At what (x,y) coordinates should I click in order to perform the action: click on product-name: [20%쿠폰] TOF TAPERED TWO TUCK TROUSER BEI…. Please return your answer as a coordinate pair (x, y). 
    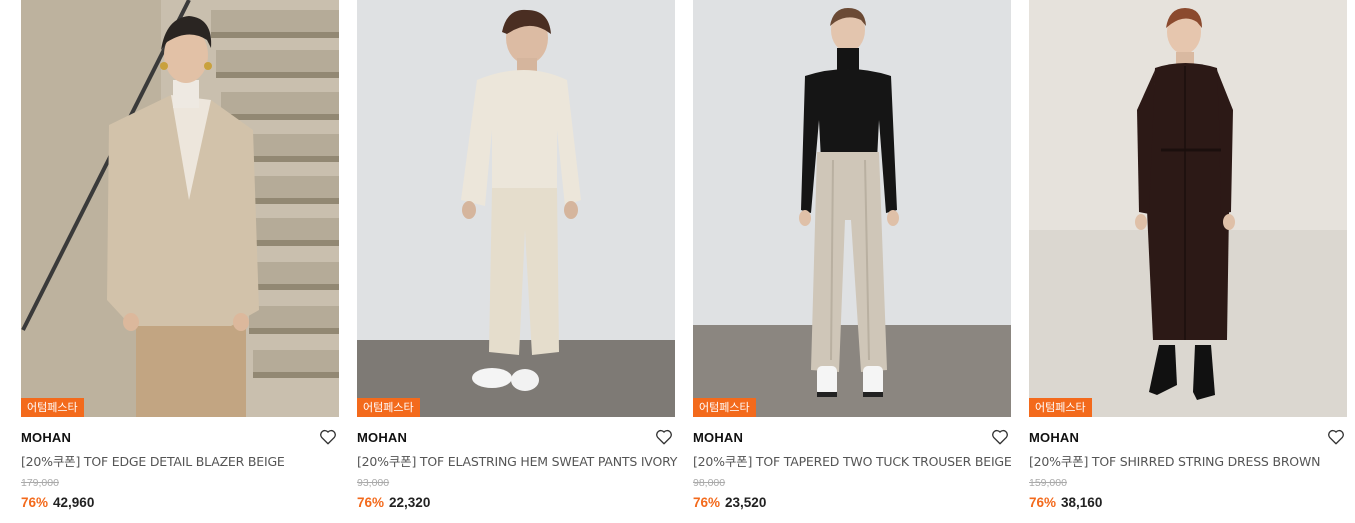
    Looking at the image, I should click on (852, 462).